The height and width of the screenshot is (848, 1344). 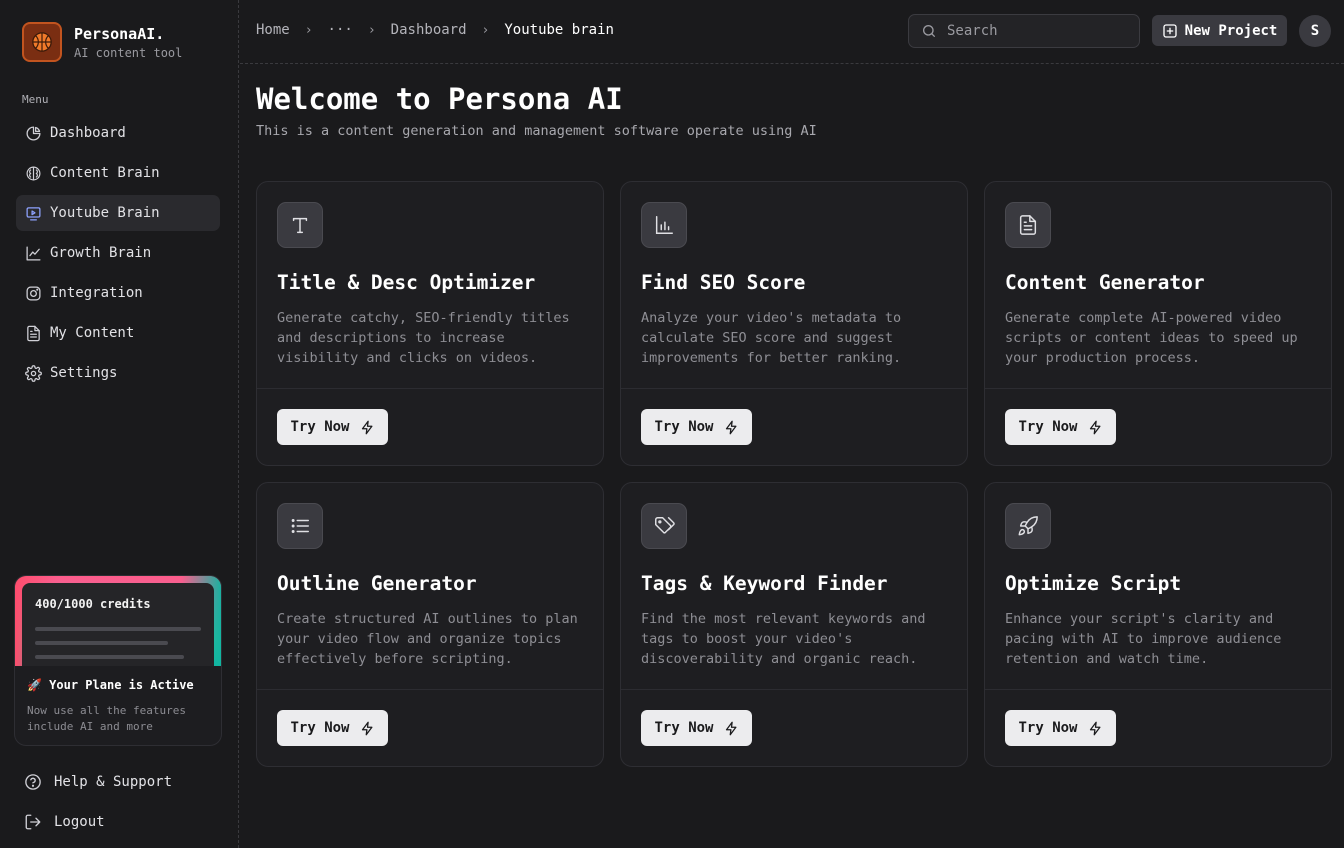 I want to click on new-project-button: New Project, so click(x=1219, y=30).